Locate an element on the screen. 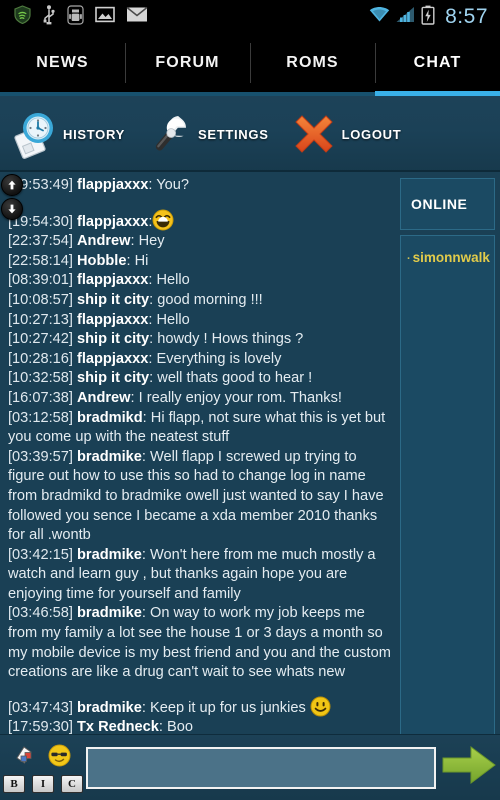 The height and width of the screenshot is (800, 500). history-label: HISTORY is located at coordinates (94, 134).